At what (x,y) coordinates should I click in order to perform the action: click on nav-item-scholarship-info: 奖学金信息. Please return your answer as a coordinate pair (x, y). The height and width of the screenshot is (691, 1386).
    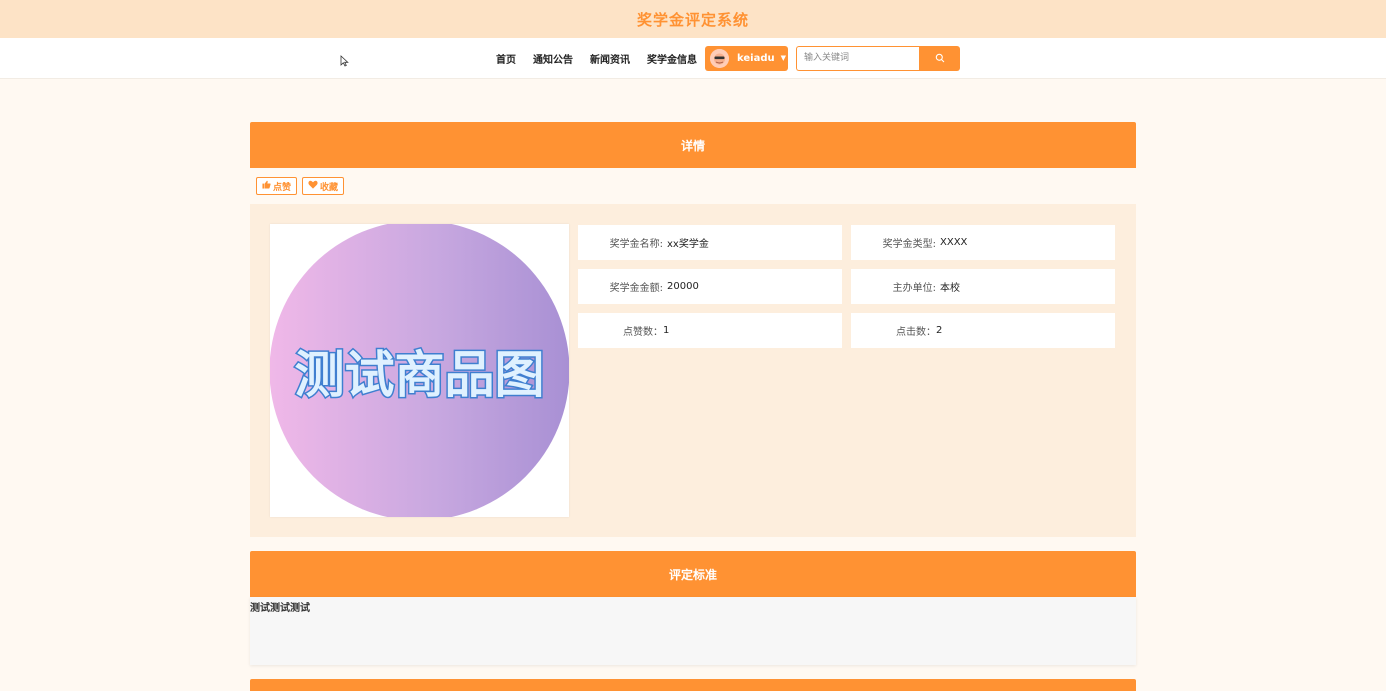
    Looking at the image, I should click on (672, 58).